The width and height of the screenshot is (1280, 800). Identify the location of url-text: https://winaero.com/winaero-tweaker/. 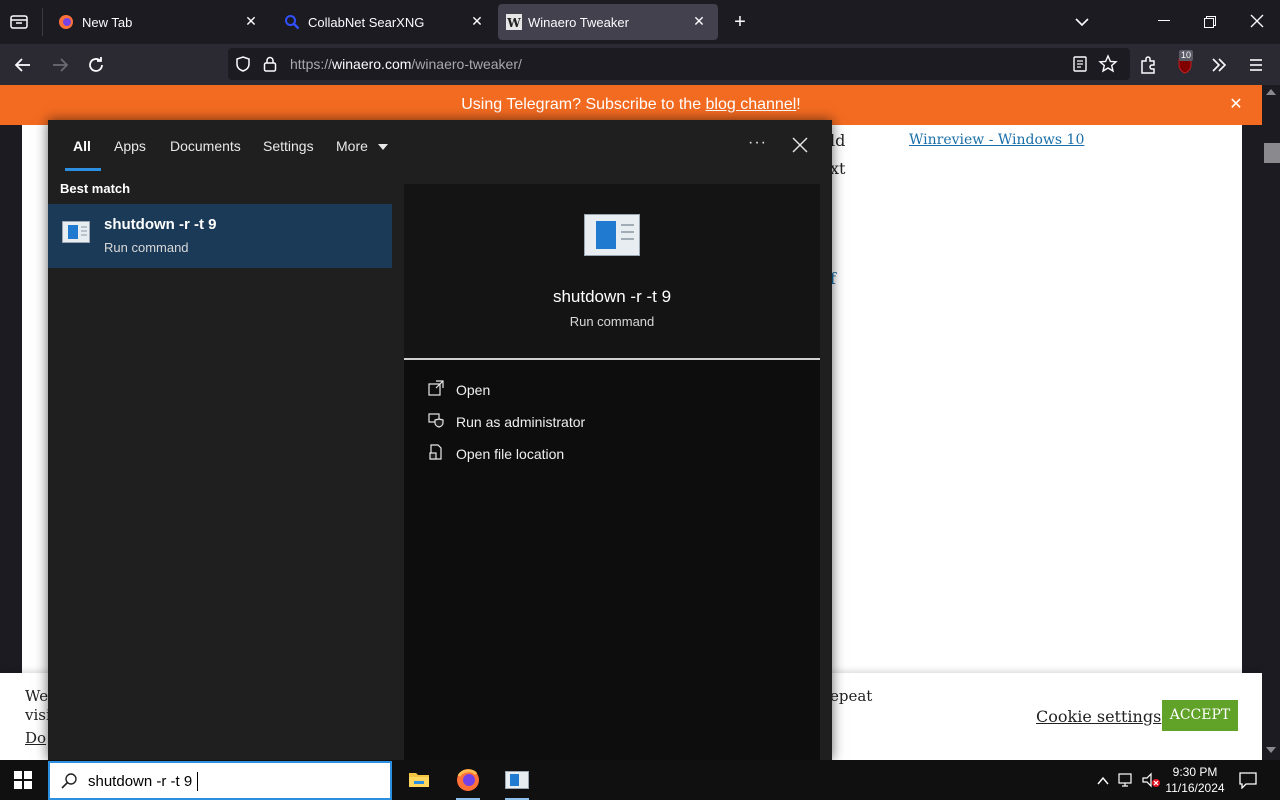
(406, 64).